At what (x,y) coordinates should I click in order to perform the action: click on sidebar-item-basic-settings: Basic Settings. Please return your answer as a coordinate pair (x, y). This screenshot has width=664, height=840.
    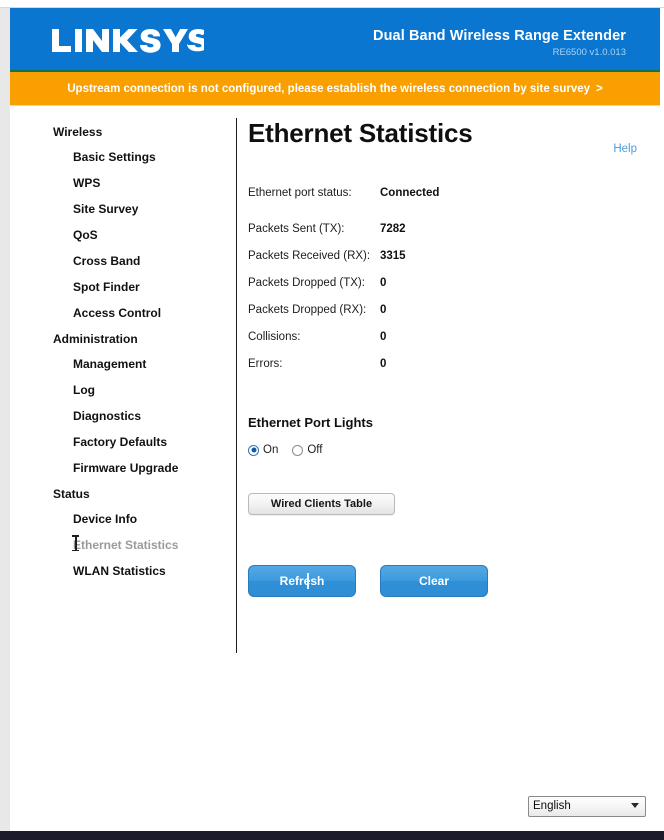
    Looking at the image, I should click on (123, 157).